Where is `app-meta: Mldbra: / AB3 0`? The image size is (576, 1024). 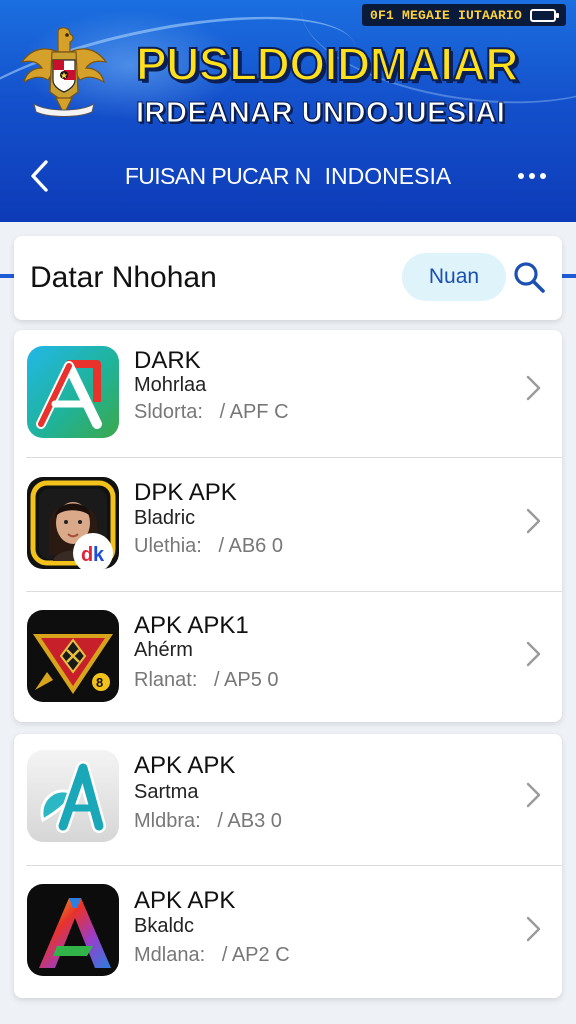
app-meta: Mldbra: / AB3 0 is located at coordinates (208, 821).